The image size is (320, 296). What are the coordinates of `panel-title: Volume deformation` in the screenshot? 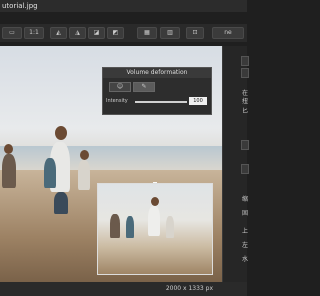 It's located at (157, 73).